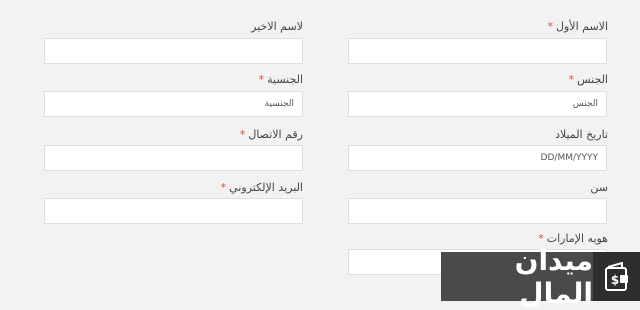 This screenshot has height=310, width=640. Describe the element at coordinates (477, 158) in the screenshot. I see `birth-date-input` at that location.